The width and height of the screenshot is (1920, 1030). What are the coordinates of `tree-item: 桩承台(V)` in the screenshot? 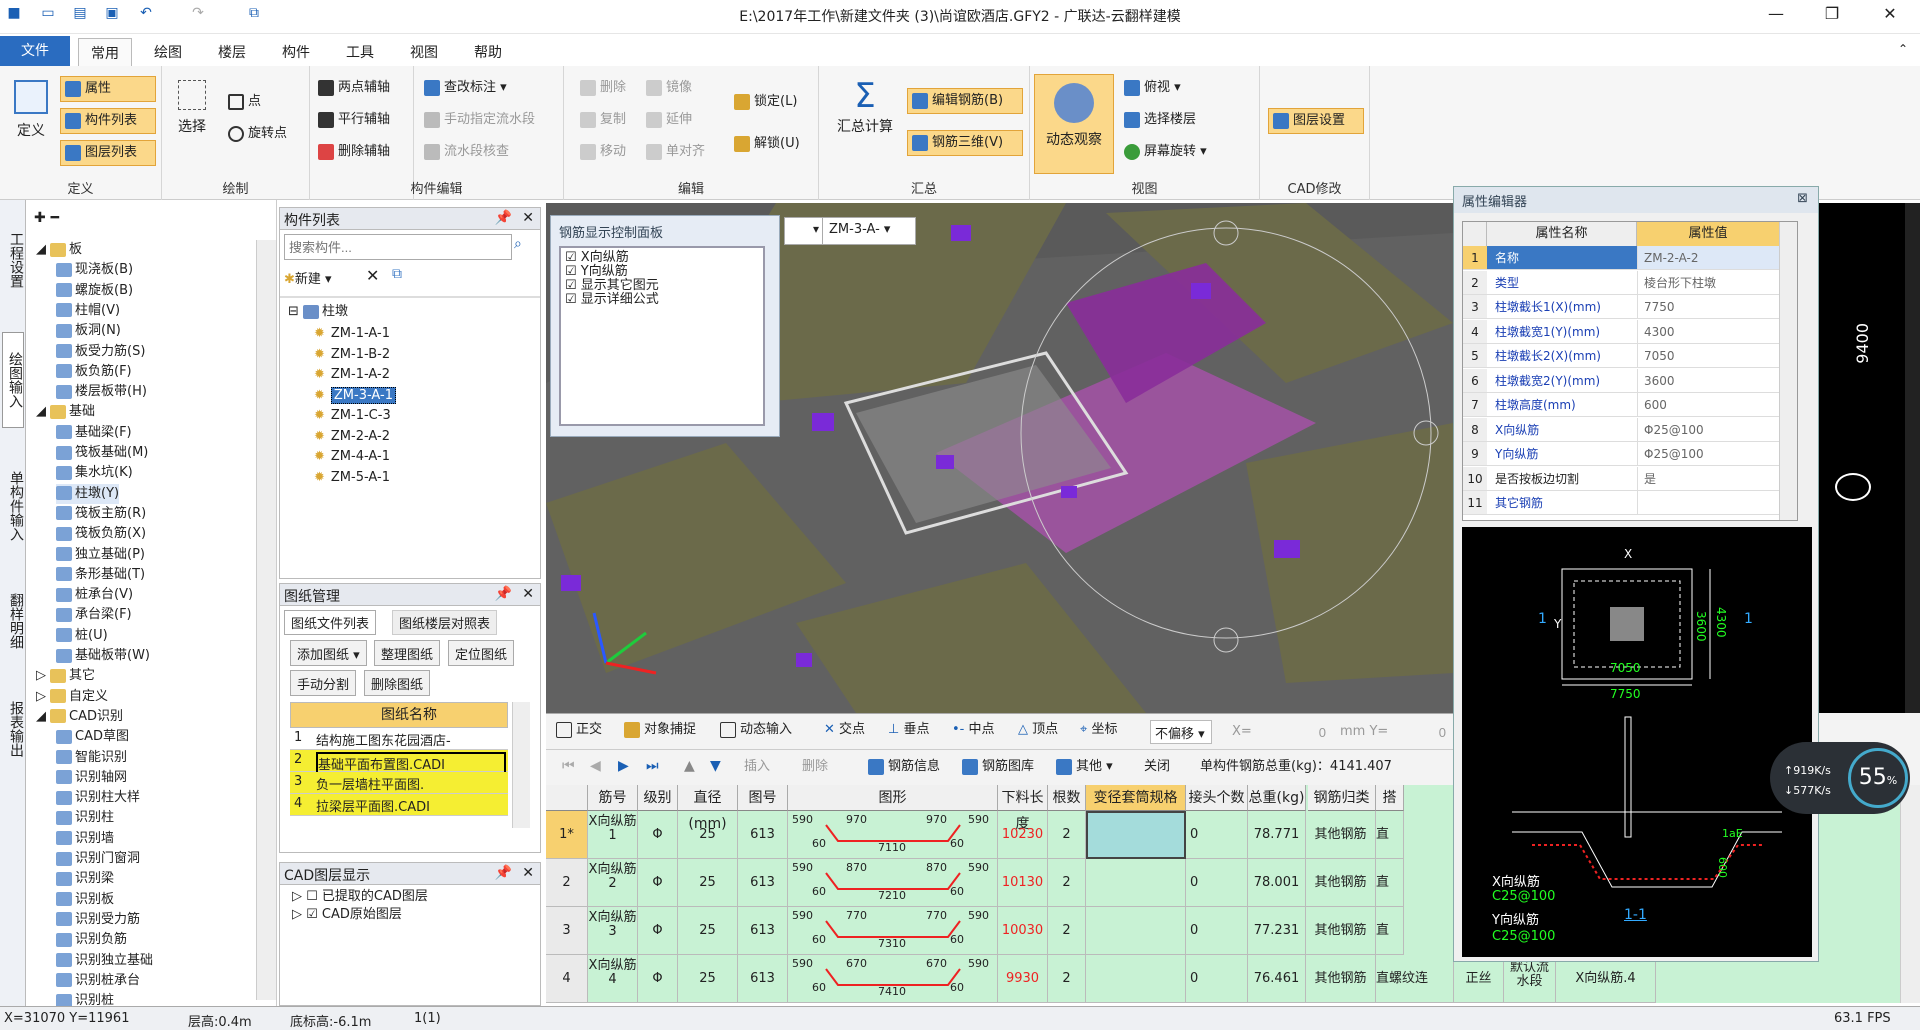 It's located at (94, 595).